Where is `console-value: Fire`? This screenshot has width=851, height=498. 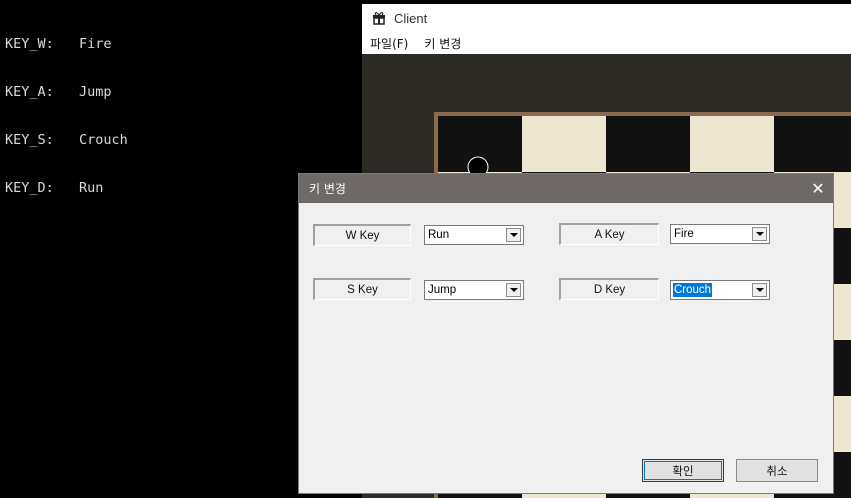 console-value: Fire is located at coordinates (95, 44).